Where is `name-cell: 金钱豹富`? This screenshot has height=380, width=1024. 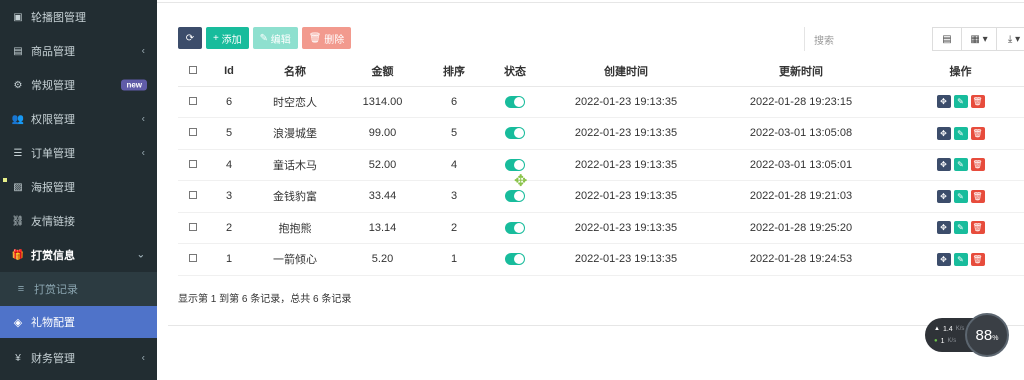 name-cell: 金钱豹富 is located at coordinates (295, 196).